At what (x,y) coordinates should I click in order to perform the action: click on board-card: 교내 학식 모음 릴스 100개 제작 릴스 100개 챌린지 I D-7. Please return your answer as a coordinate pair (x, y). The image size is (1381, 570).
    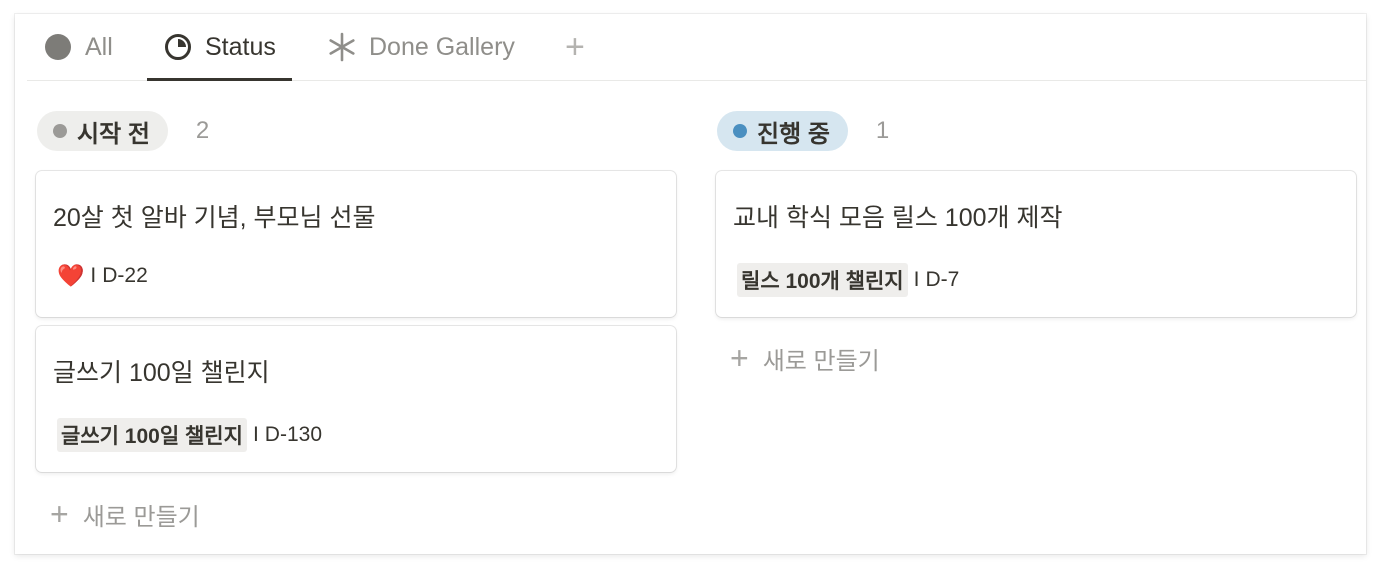
    Looking at the image, I should click on (1036, 244).